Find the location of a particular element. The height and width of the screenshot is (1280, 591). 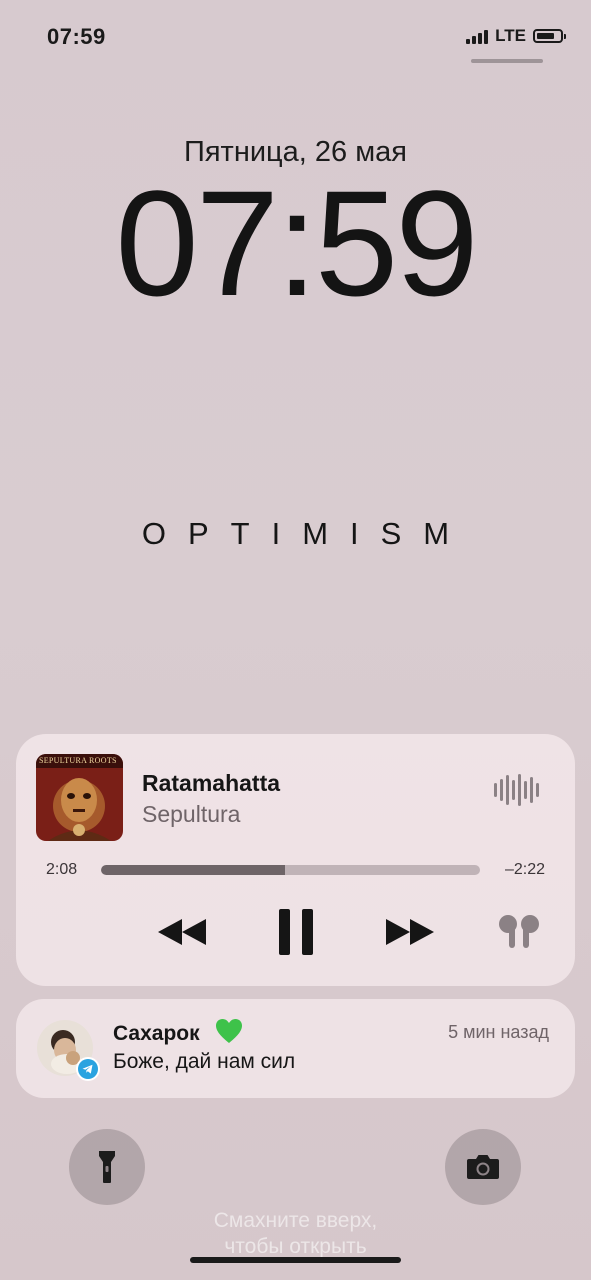

track-title: Ratamahatta is located at coordinates (211, 783).